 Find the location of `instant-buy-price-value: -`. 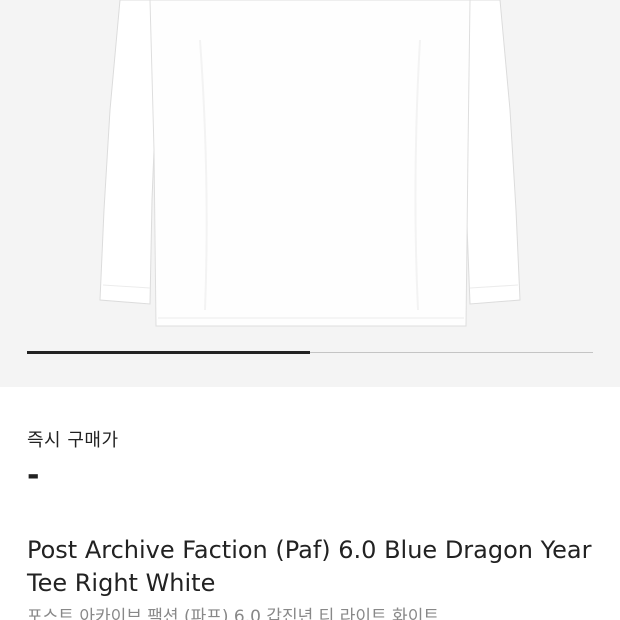

instant-buy-price-value: - is located at coordinates (33, 475).